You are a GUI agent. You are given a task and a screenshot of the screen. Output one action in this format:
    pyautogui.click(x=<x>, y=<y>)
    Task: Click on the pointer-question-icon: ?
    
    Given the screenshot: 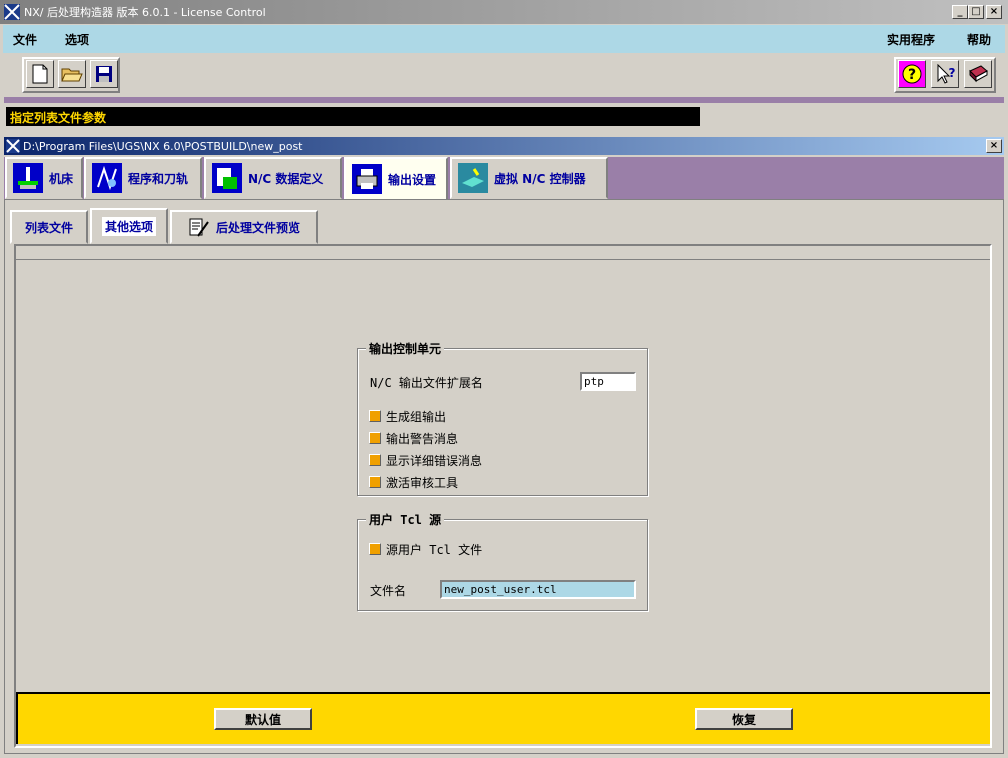 What is the action you would take?
    pyautogui.click(x=946, y=73)
    